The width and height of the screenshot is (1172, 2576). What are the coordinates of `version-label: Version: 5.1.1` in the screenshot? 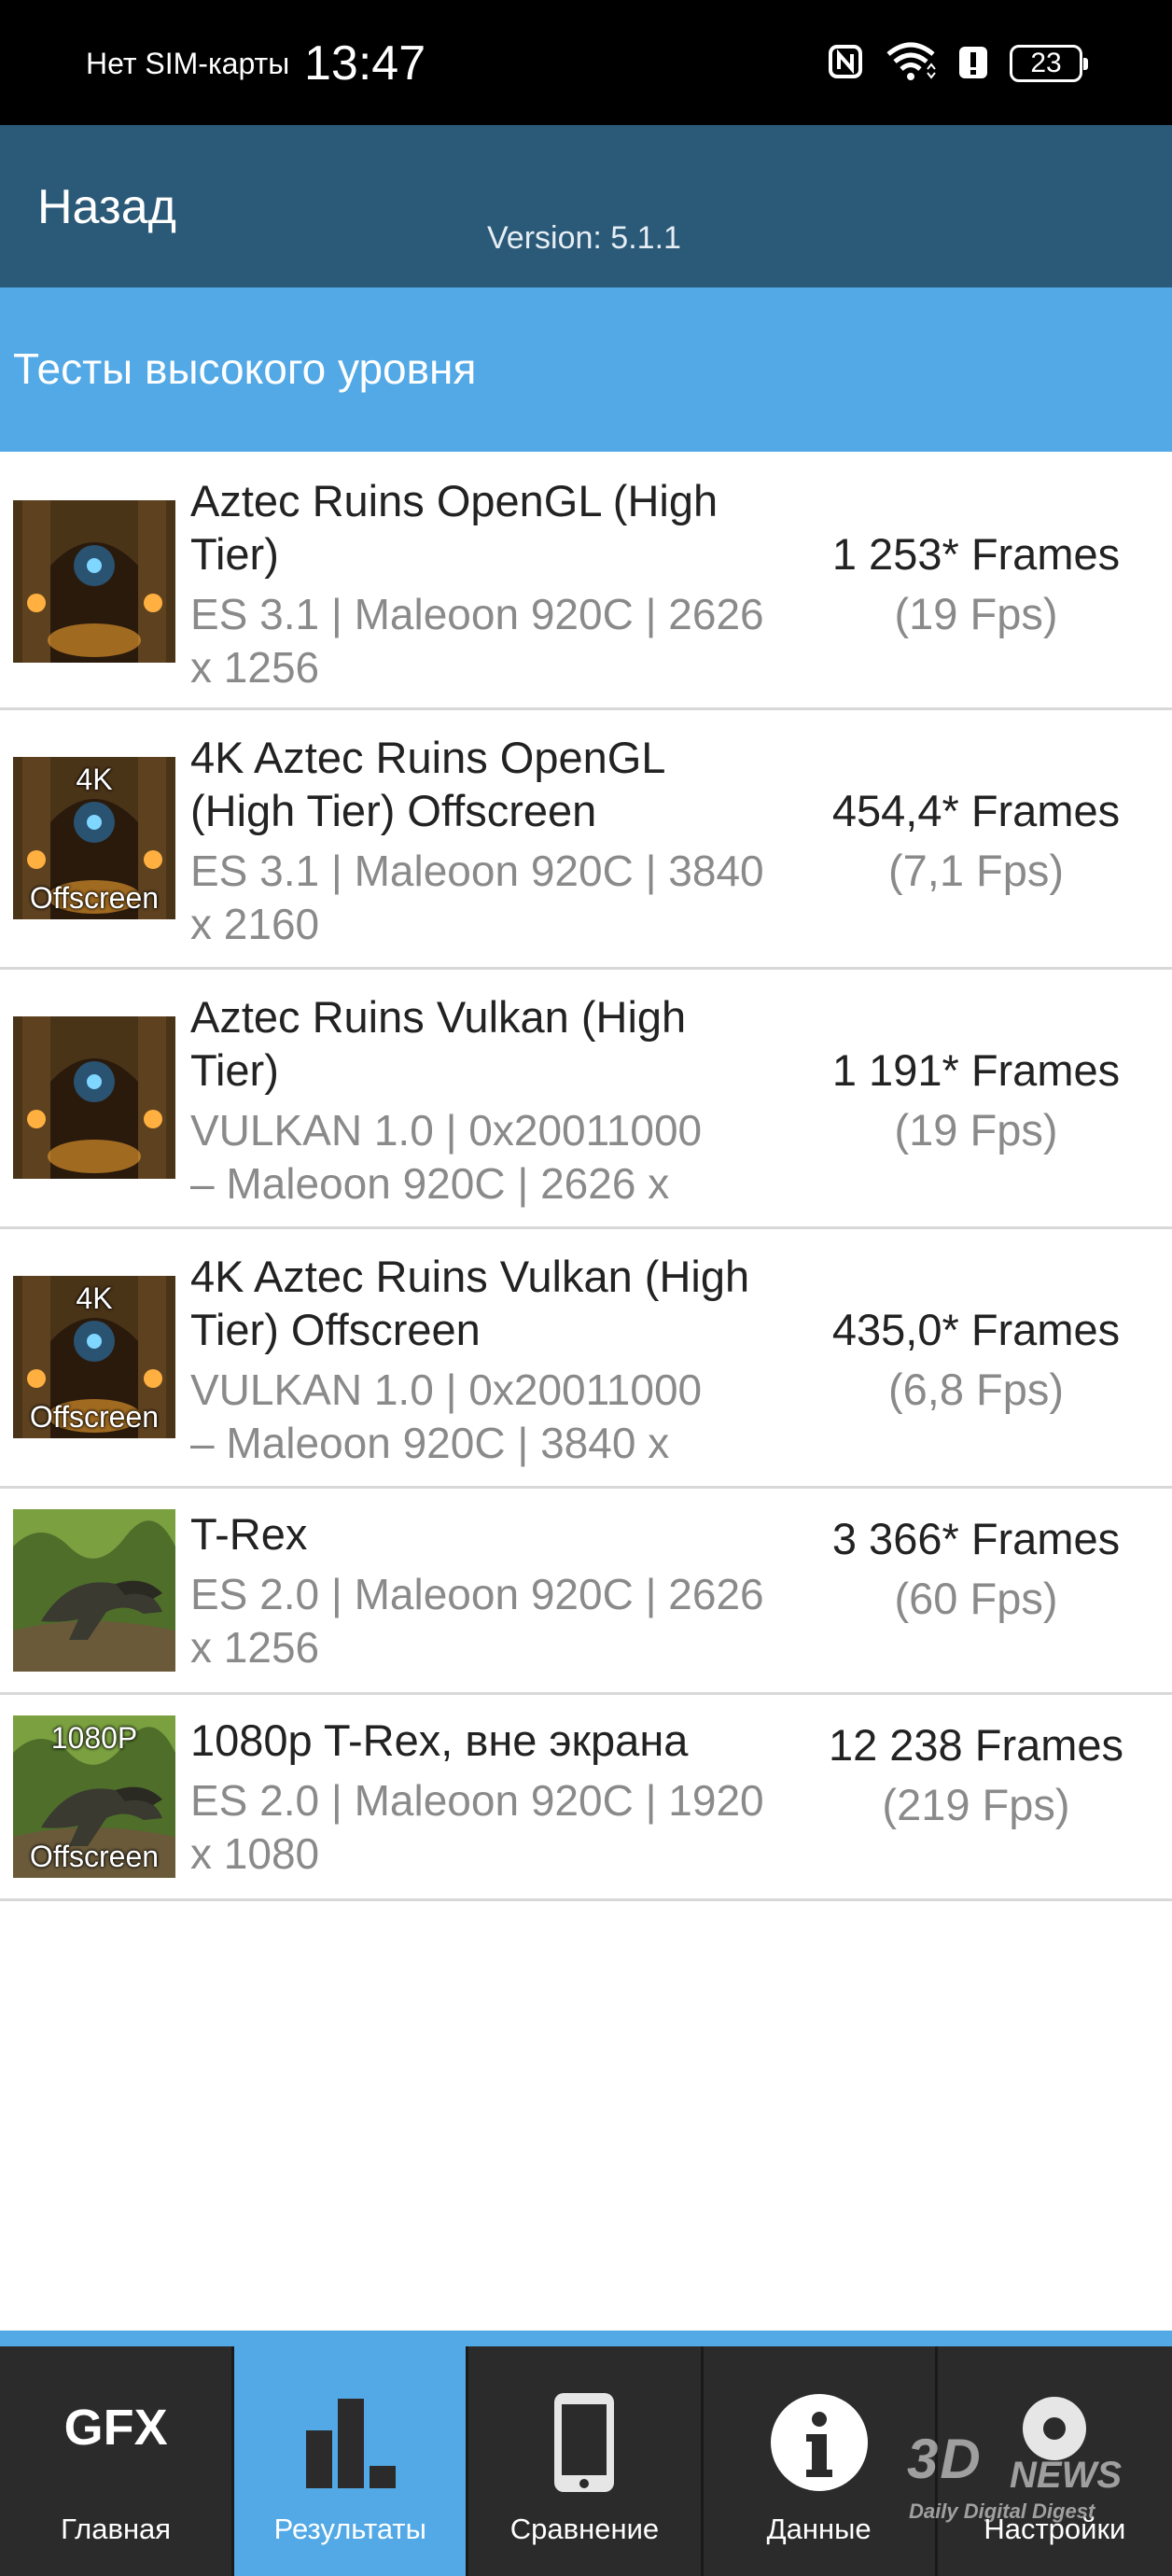 It's located at (584, 238).